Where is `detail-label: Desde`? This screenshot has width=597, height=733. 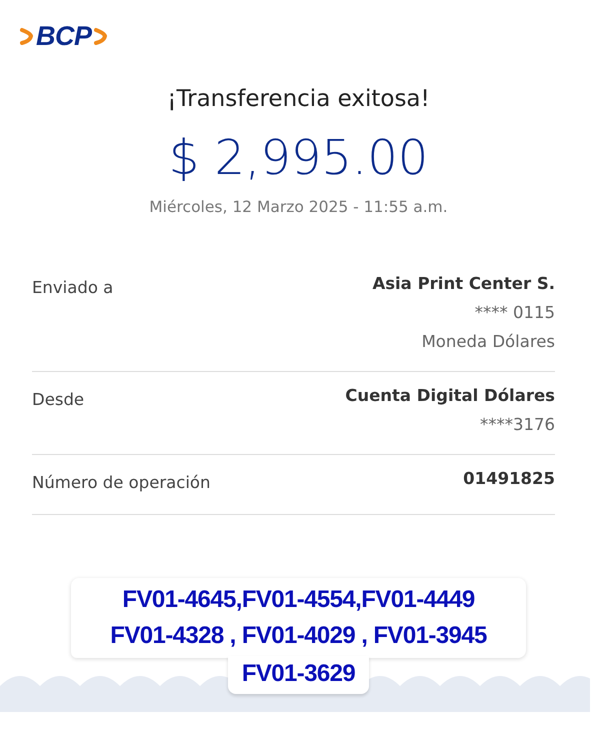 detail-label: Desde is located at coordinates (58, 400).